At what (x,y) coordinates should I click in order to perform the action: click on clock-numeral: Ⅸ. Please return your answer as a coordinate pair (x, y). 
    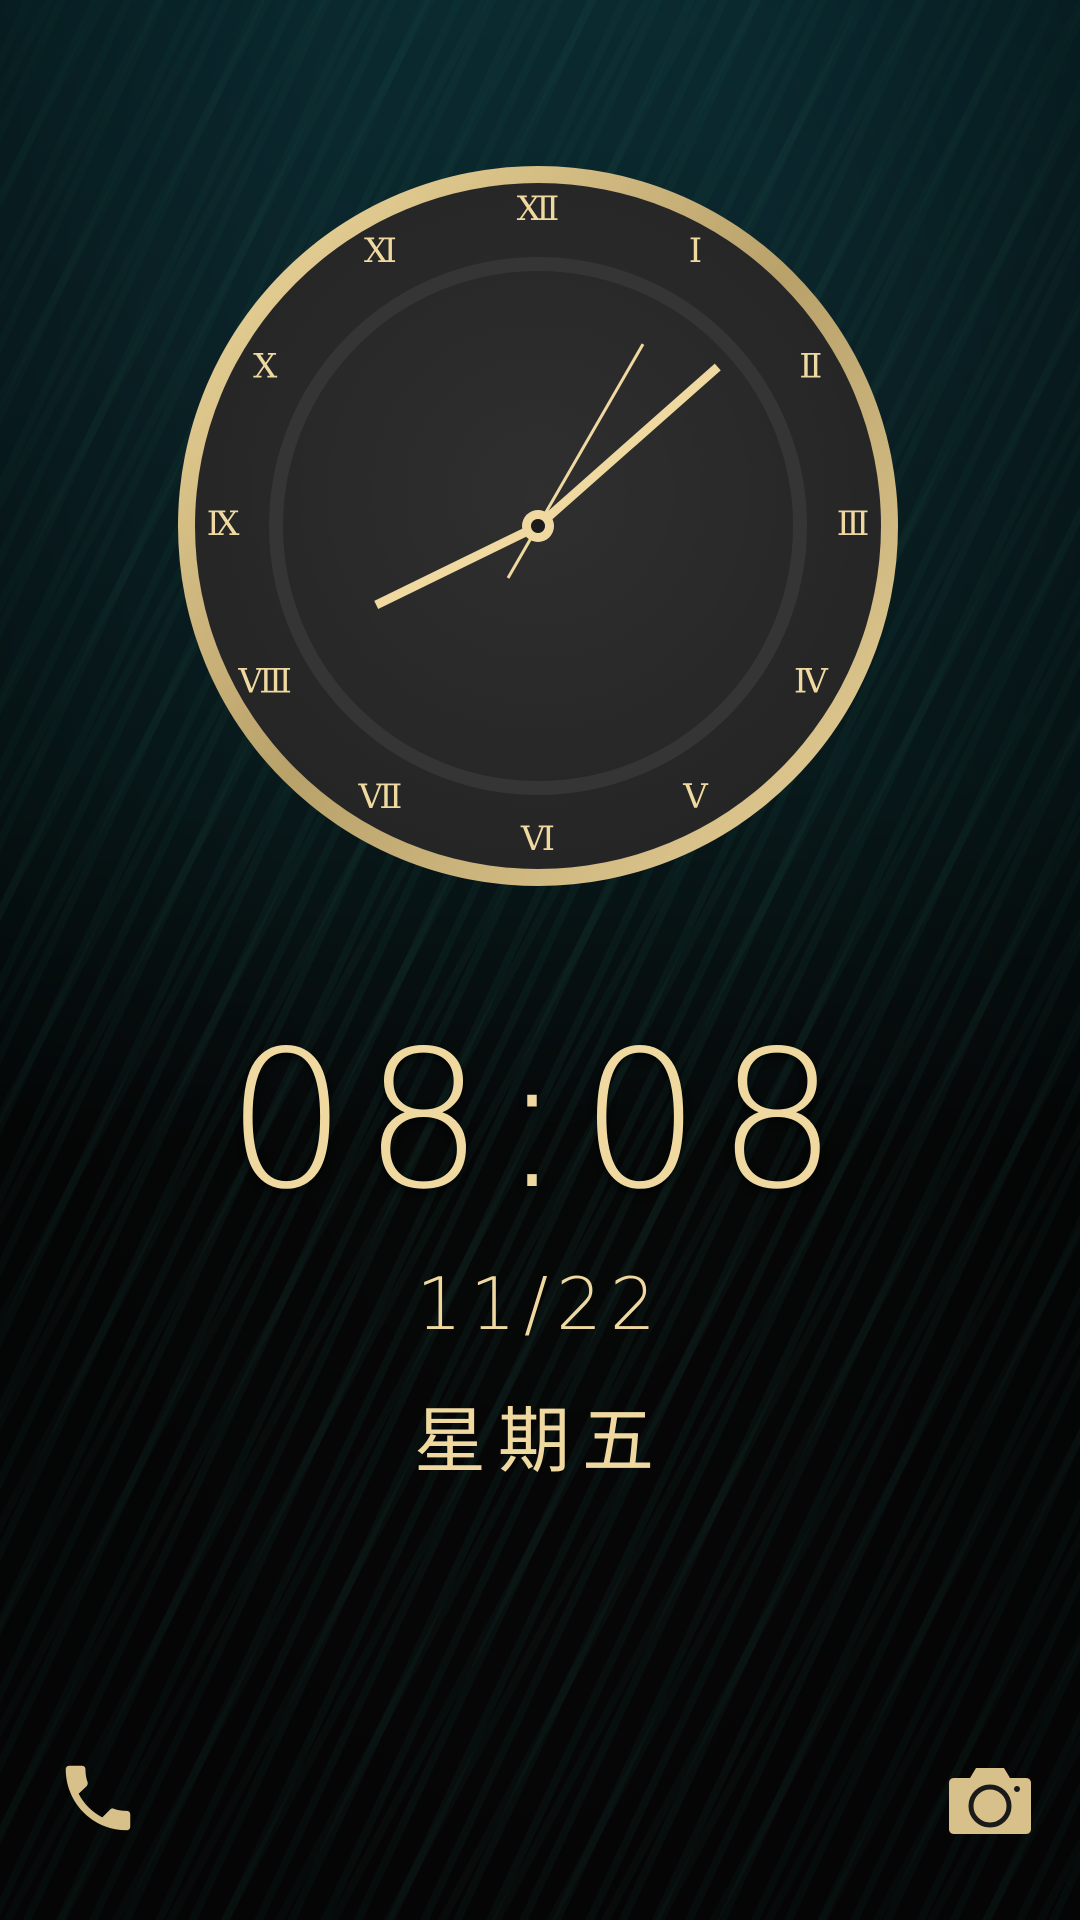
    Looking at the image, I should click on (223, 524).